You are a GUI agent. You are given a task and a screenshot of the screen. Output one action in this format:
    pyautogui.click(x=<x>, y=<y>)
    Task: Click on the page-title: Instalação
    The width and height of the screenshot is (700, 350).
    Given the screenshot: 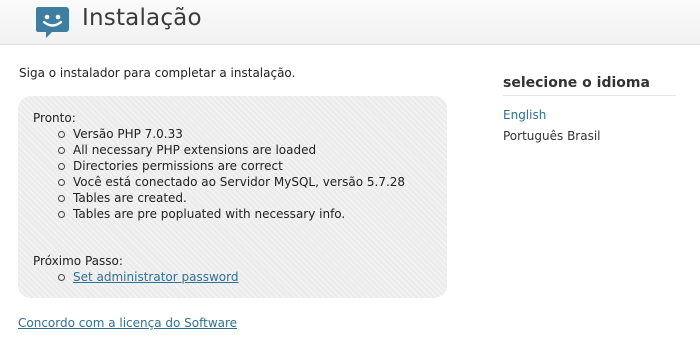 What is the action you would take?
    pyautogui.click(x=142, y=18)
    